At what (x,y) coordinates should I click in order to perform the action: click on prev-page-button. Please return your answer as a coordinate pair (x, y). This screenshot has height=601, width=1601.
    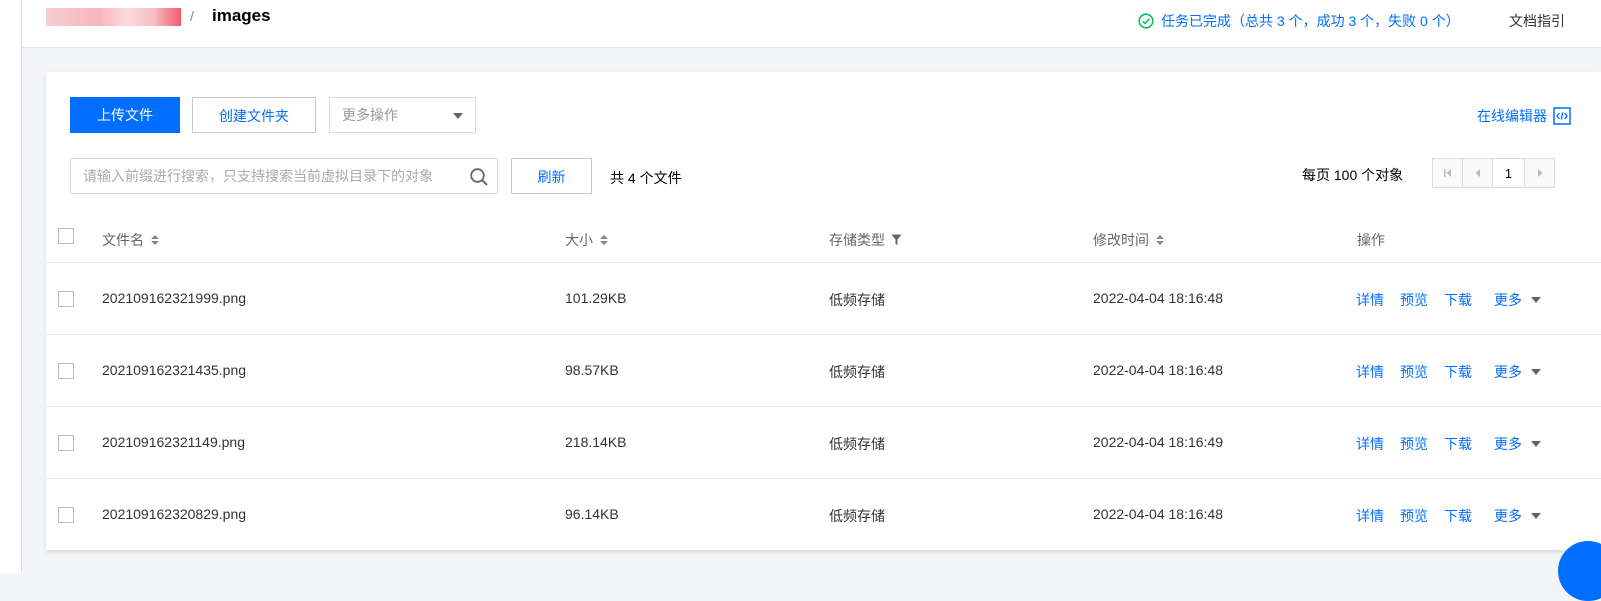
    Looking at the image, I should click on (1478, 173).